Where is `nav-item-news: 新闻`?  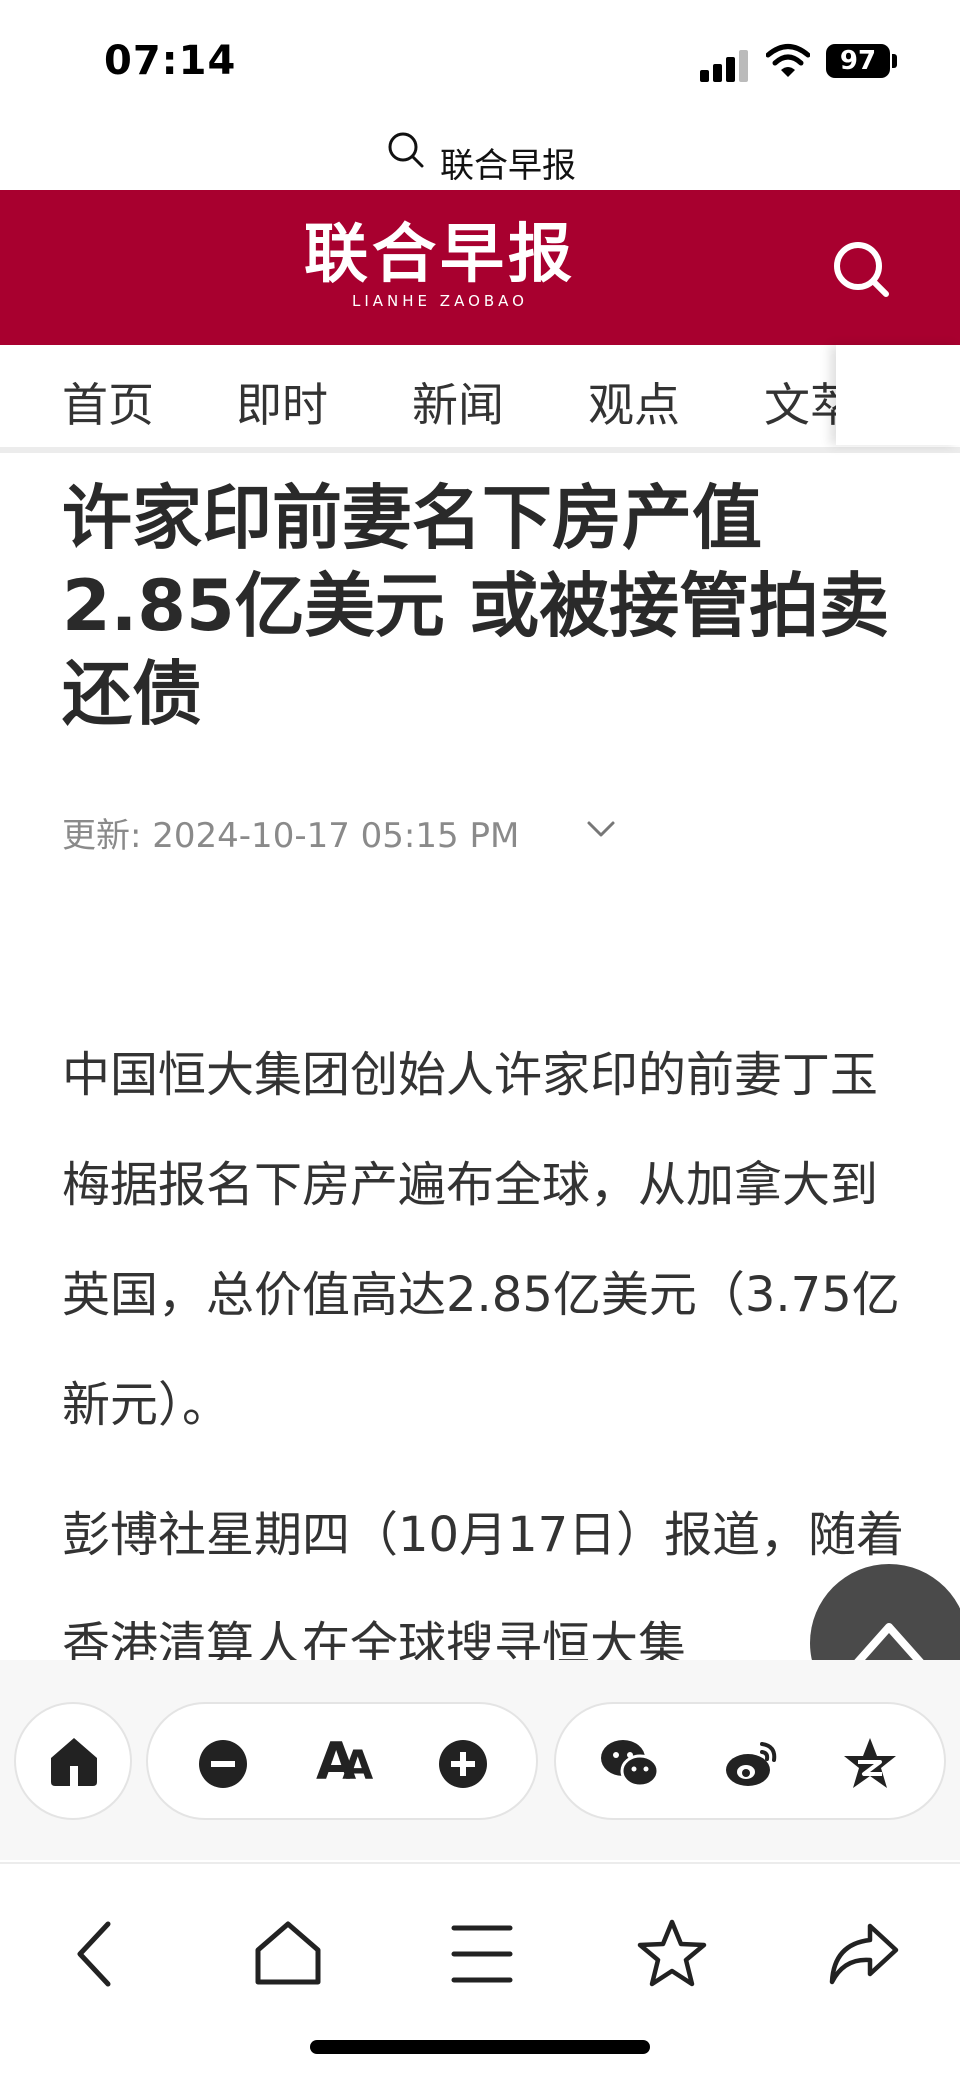
nav-item-news: 新闻 is located at coordinates (458, 402).